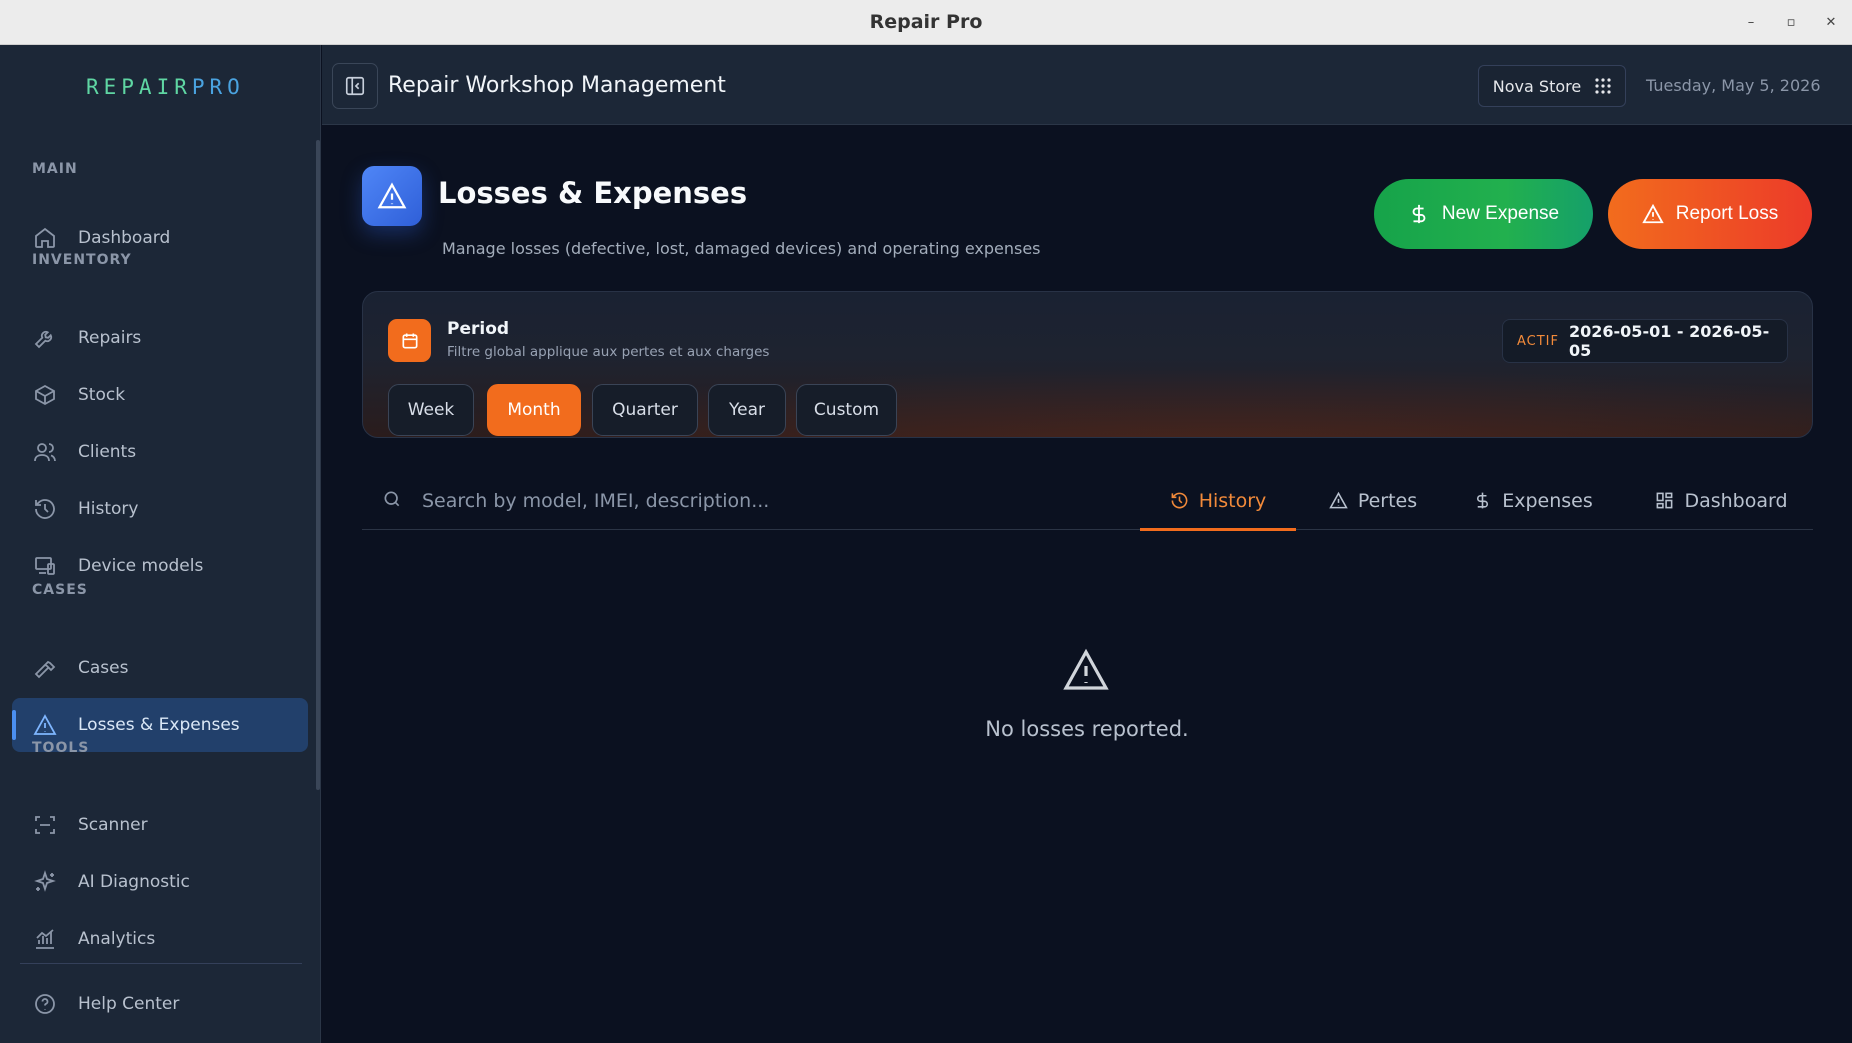  I want to click on search-and-tabs: History Pertes Expenses Dashboard, so click(1087, 501).